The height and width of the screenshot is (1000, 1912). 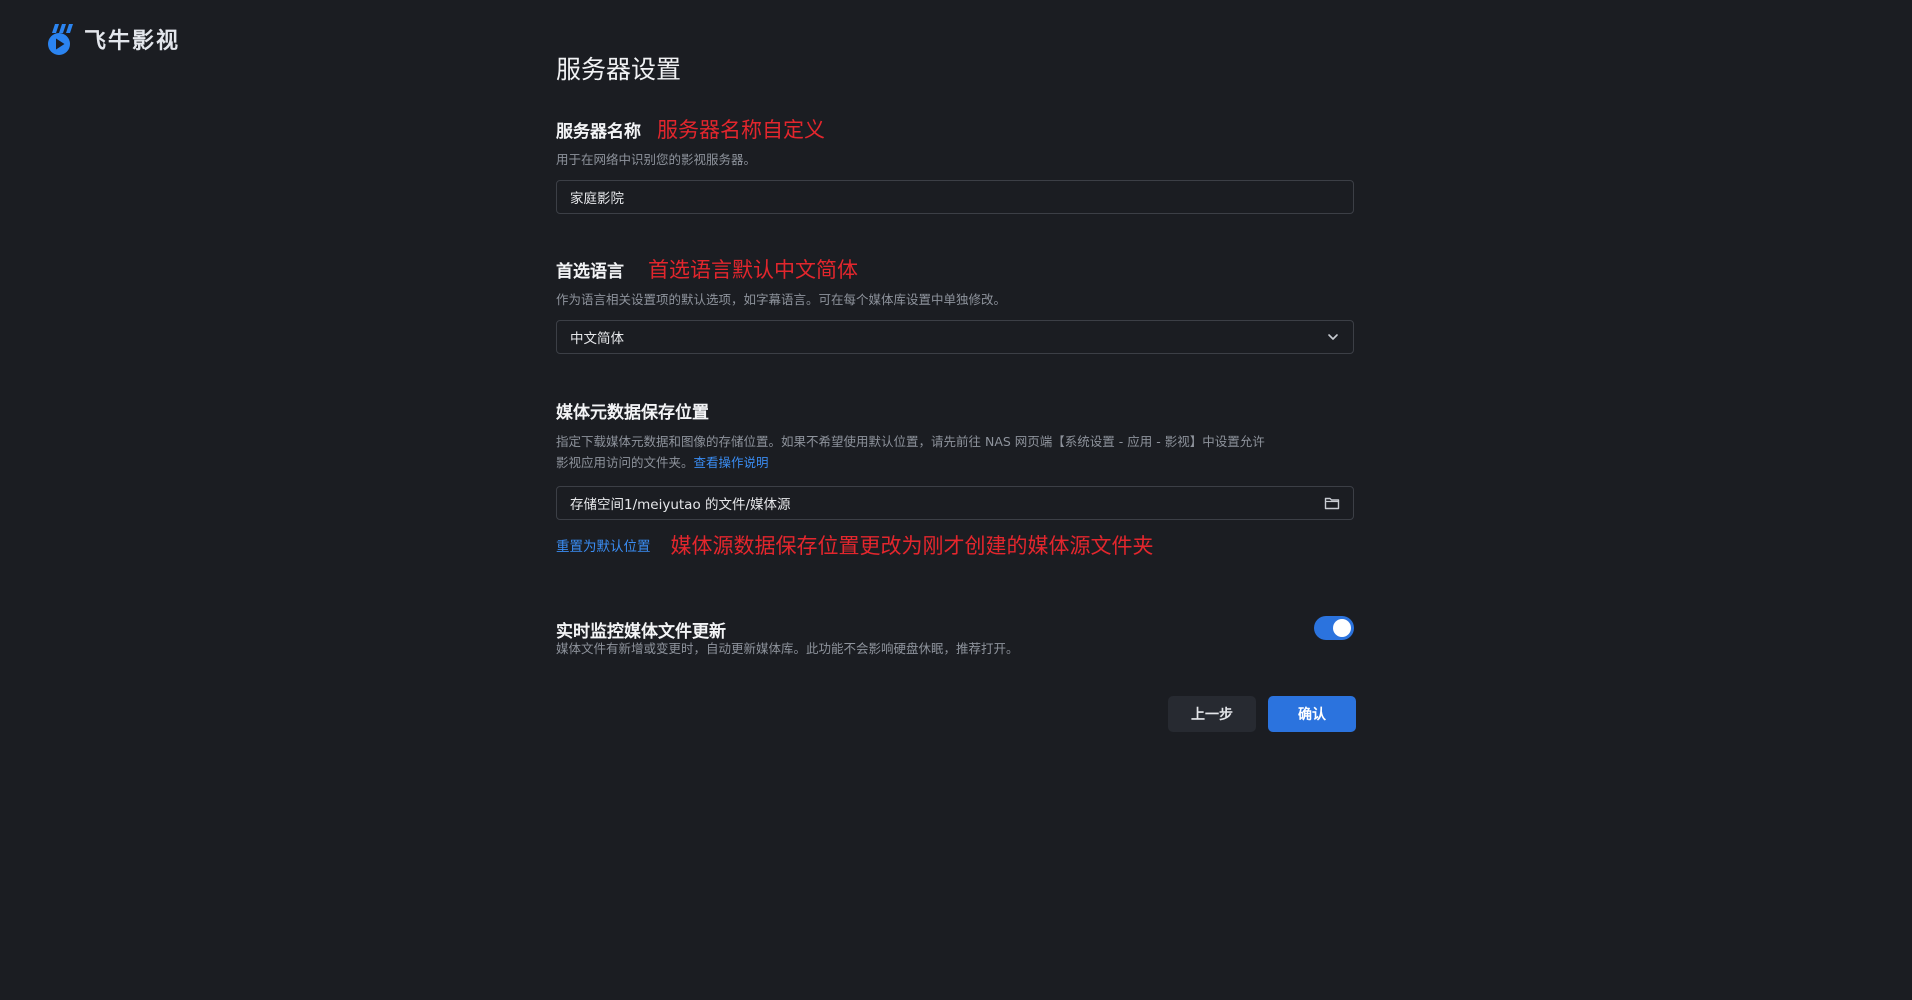 What do you see at coordinates (955, 503) in the screenshot?
I see `metadata-path-input: 存储空间1/meiyutao 的文件/媒体源` at bounding box center [955, 503].